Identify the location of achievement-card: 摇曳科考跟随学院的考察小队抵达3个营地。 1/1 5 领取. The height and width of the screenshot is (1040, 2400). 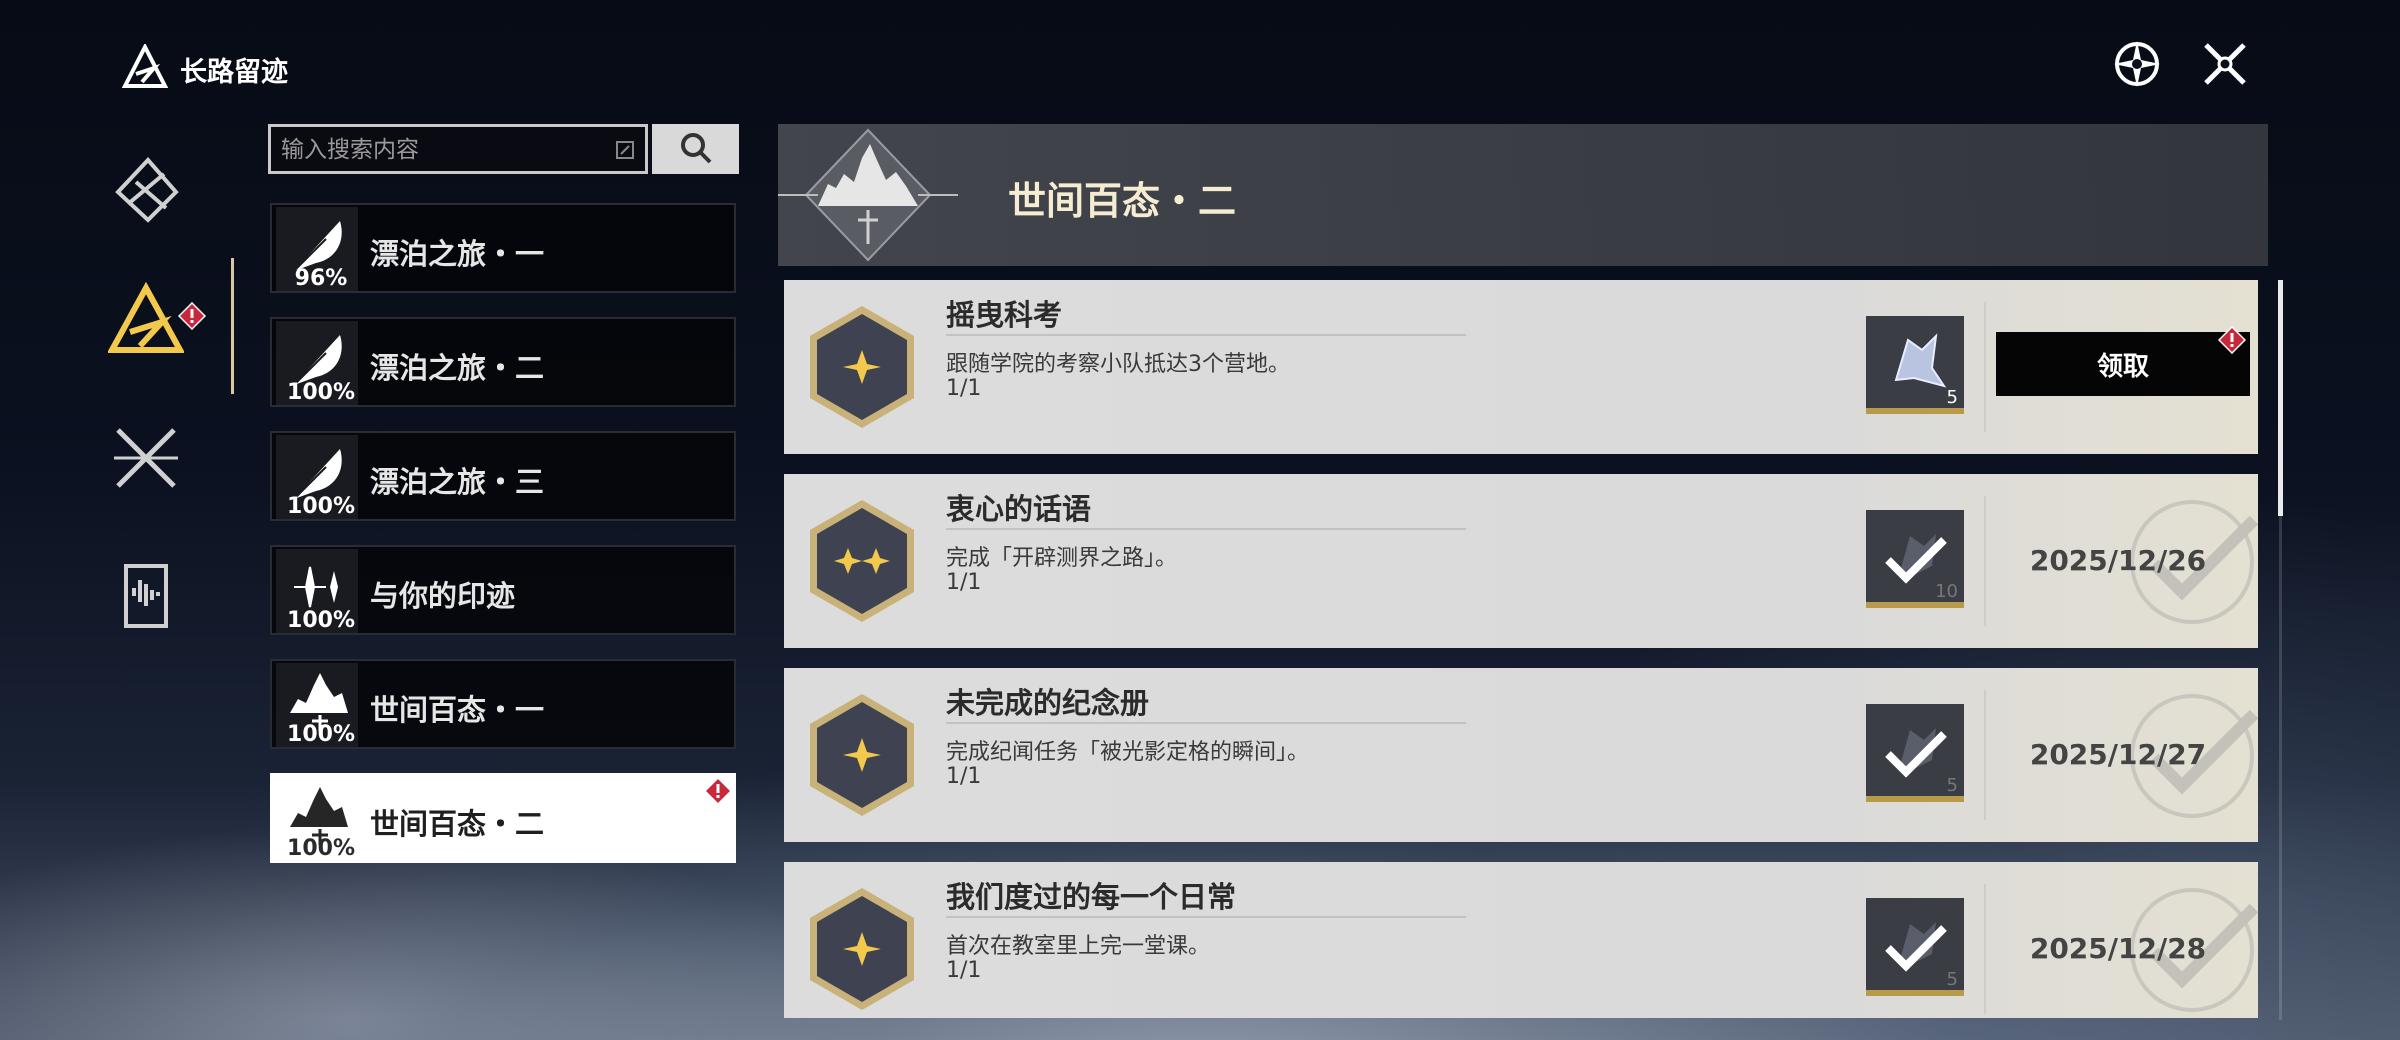
(1521, 367).